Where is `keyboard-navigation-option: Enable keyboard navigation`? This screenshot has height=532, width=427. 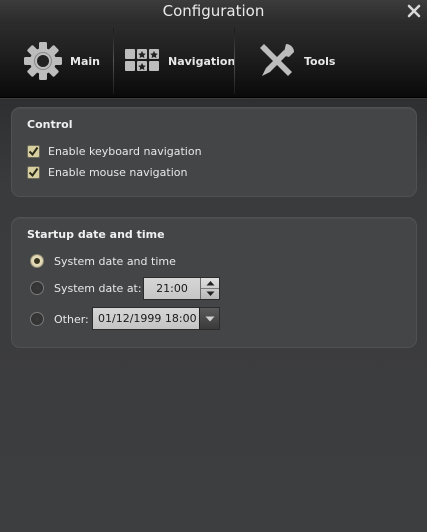 keyboard-navigation-option: Enable keyboard navigation is located at coordinates (114, 151).